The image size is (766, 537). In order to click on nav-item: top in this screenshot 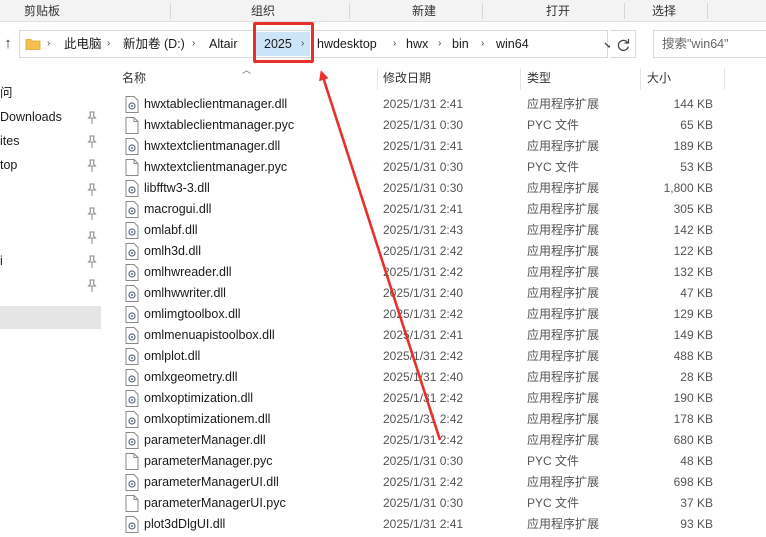, I will do `click(8, 165)`.